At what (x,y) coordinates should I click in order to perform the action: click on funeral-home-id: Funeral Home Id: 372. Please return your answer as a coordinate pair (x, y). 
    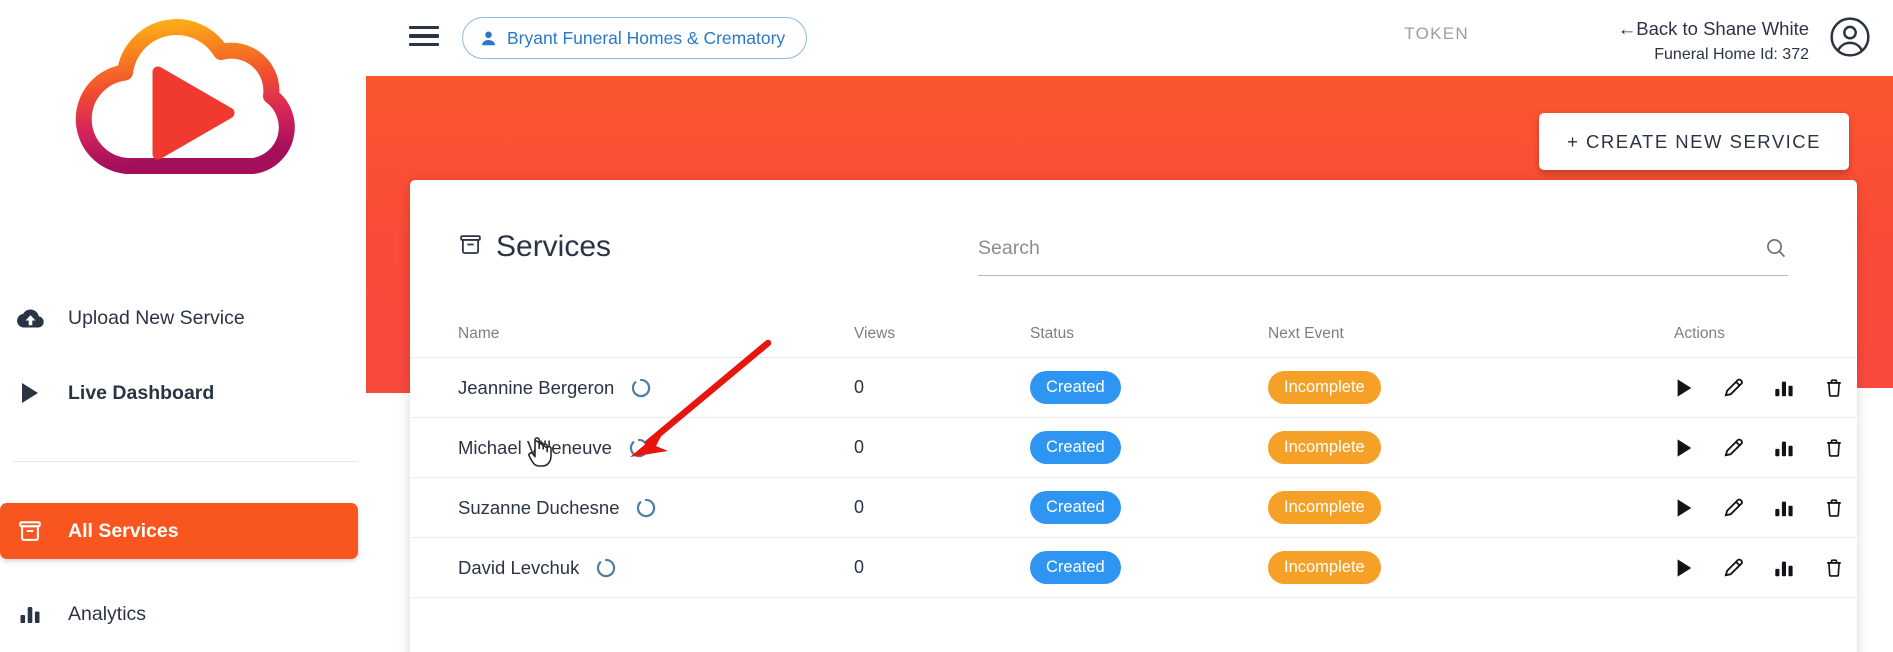
    Looking at the image, I should click on (1731, 54).